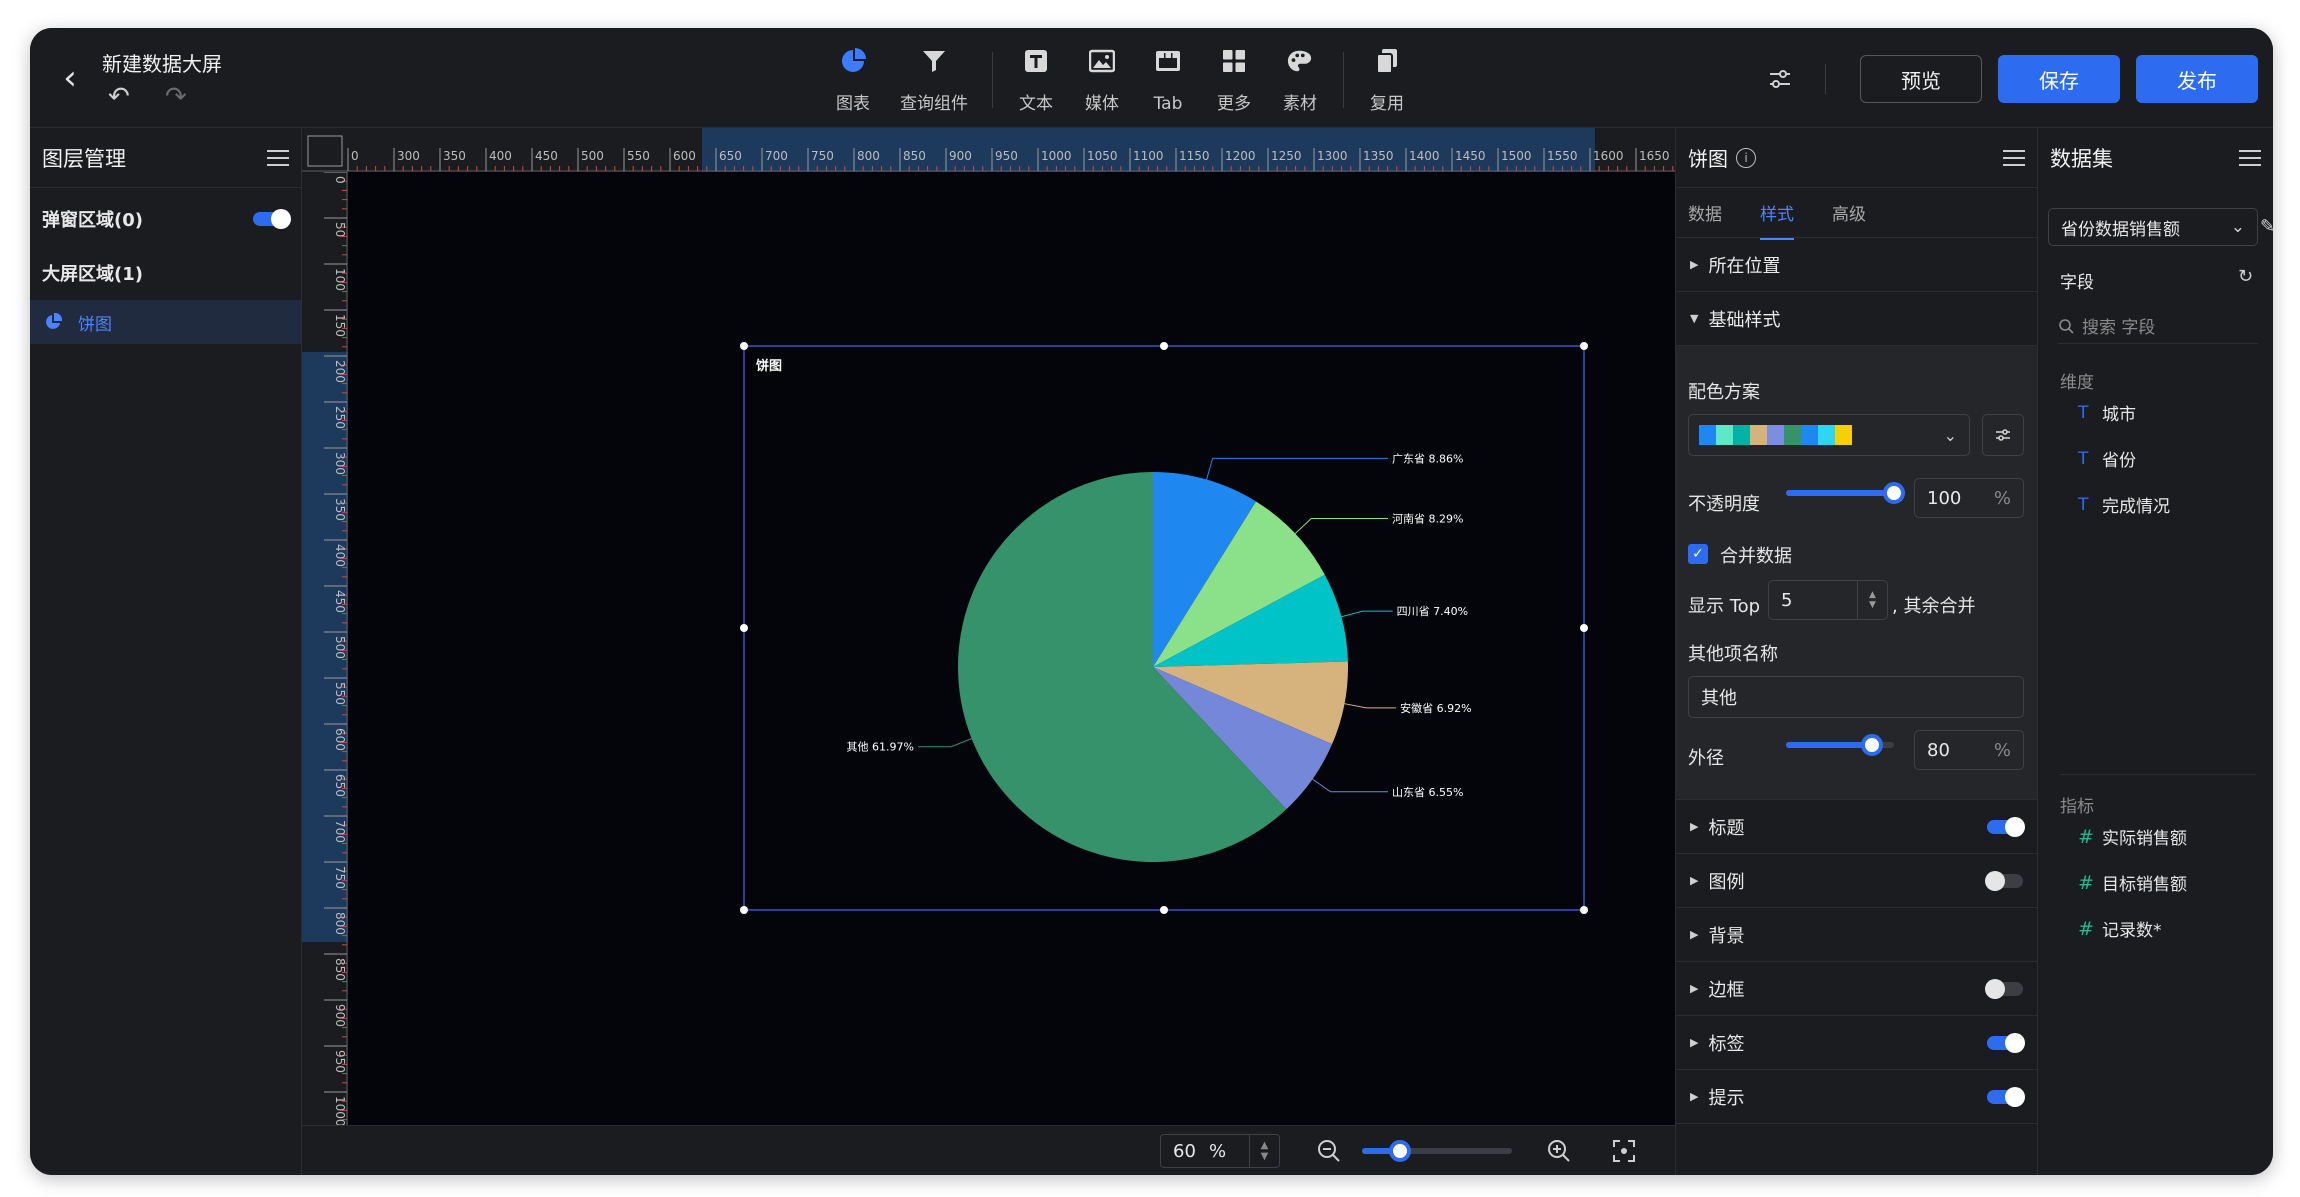 This screenshot has width=2300, height=1197. Describe the element at coordinates (1856, 319) in the screenshot. I see `section-basic-style: ▼ 基础样式` at that location.